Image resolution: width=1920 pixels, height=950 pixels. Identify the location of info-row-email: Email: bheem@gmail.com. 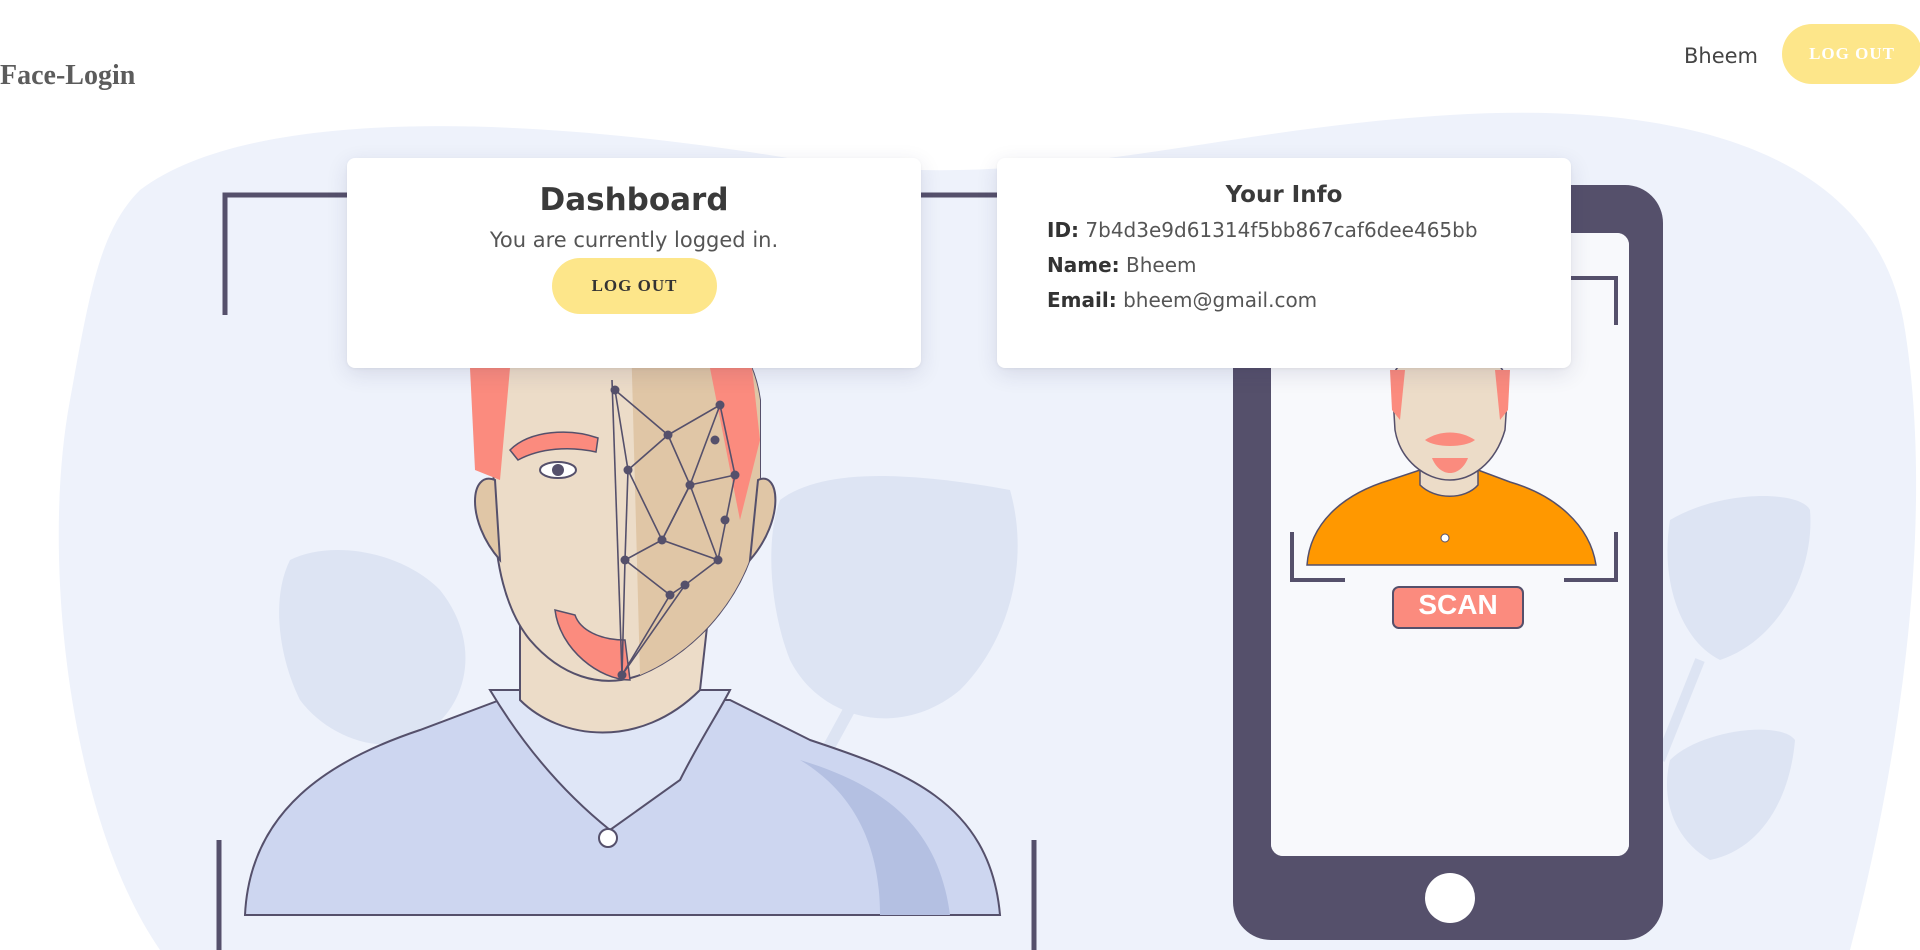
(1182, 300).